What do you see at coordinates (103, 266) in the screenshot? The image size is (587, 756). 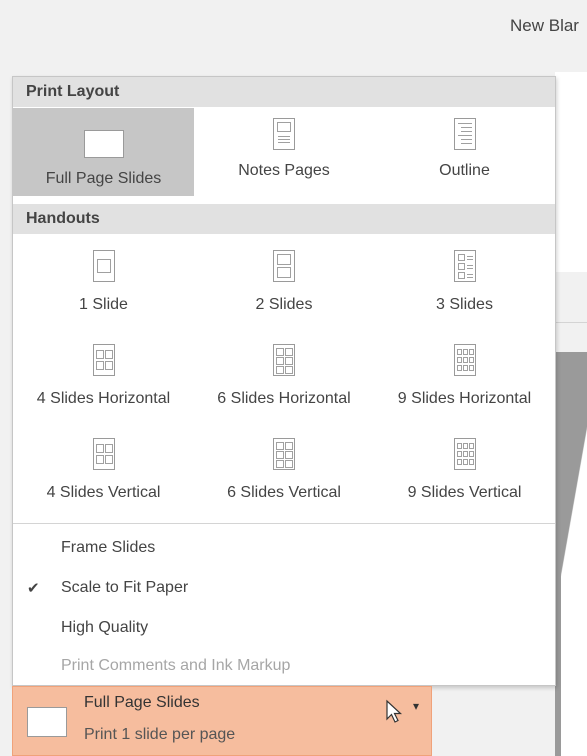 I see `handout-1-slide-icon` at bounding box center [103, 266].